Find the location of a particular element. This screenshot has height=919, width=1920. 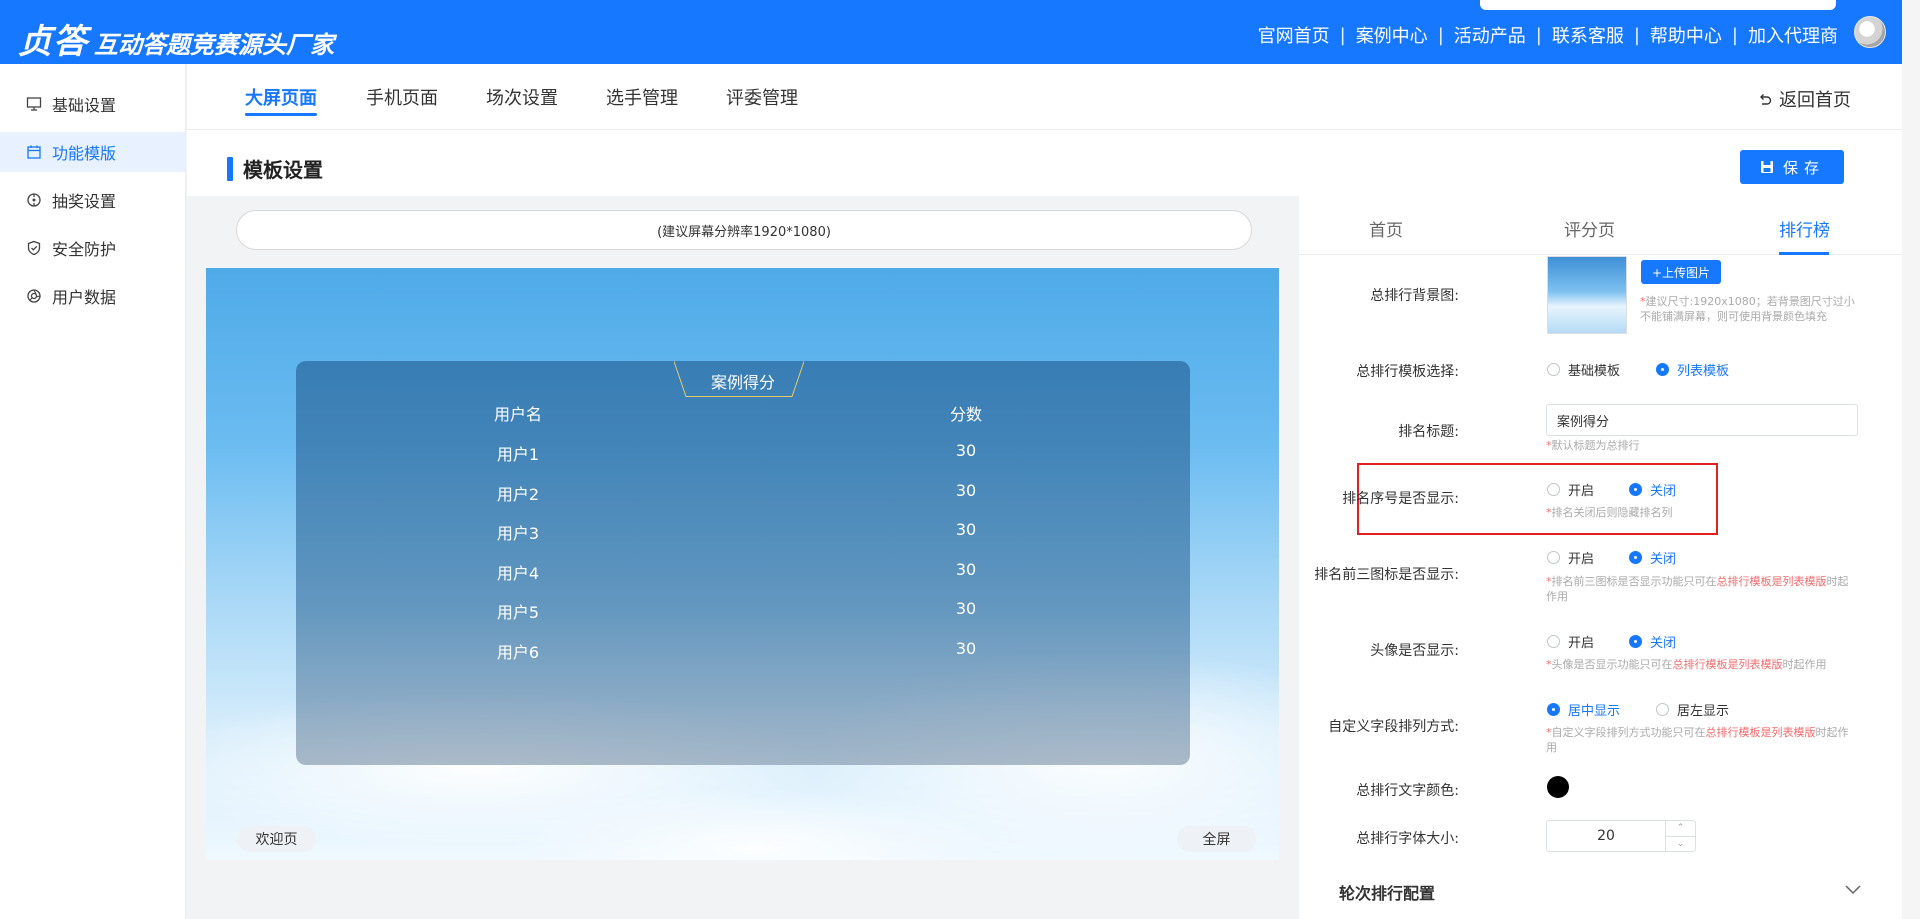

radio-avatar-off: 关闭 is located at coordinates (1652, 641).